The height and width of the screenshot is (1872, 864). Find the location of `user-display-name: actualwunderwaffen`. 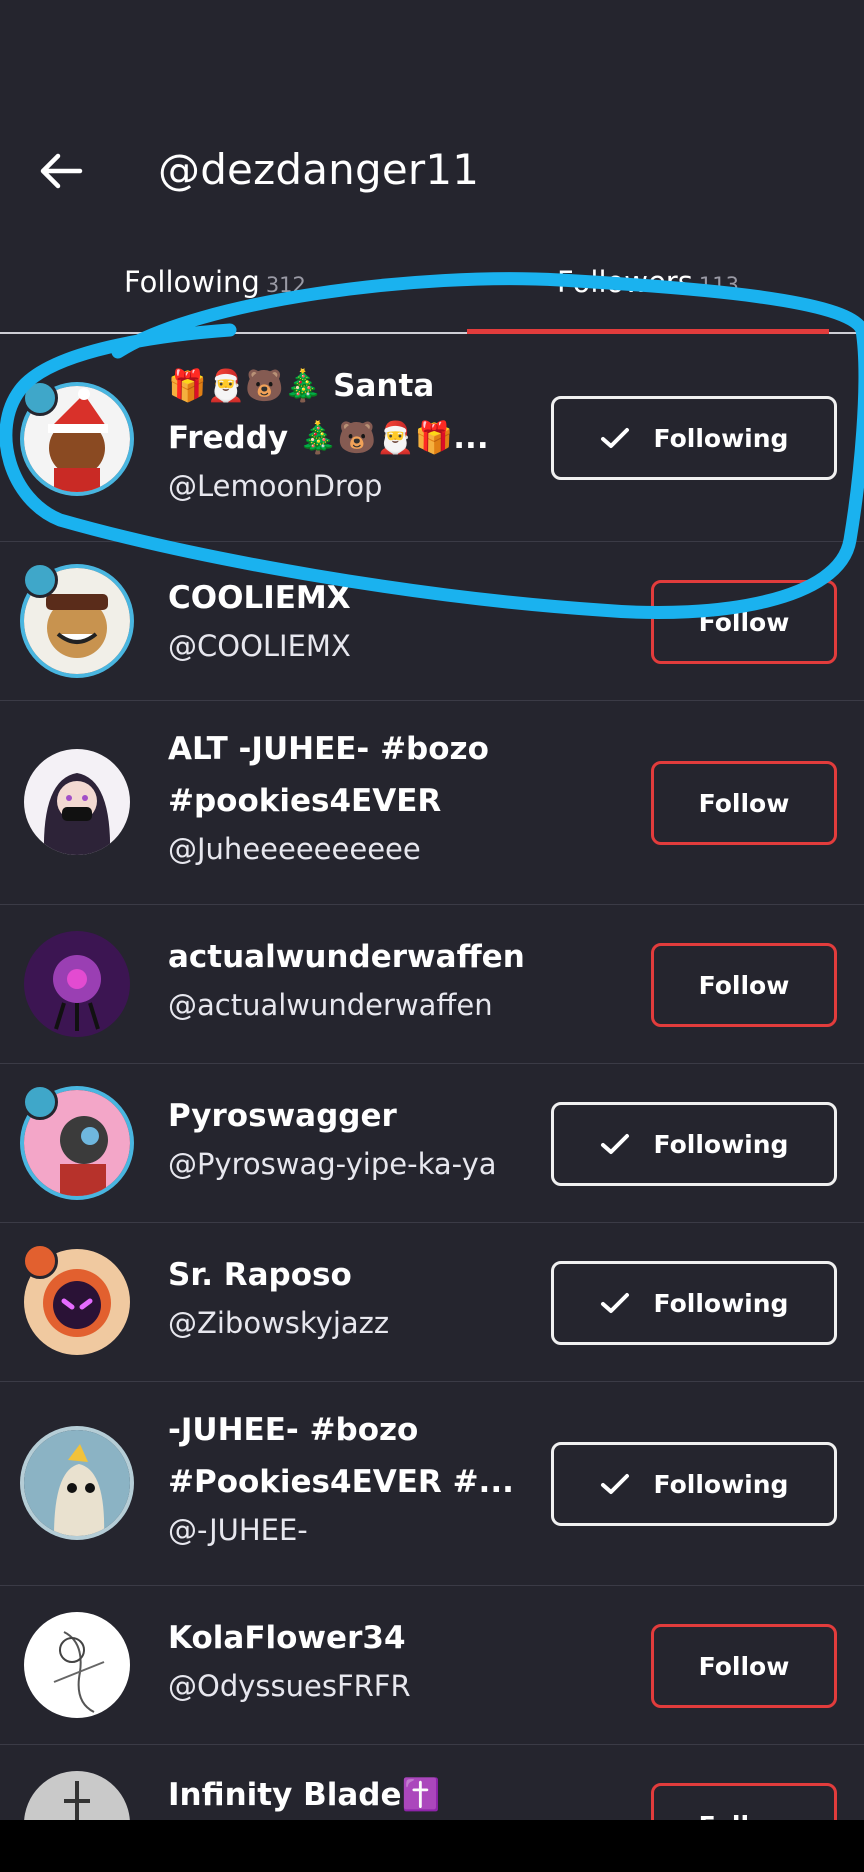

user-display-name: actualwunderwaffen is located at coordinates (346, 957).